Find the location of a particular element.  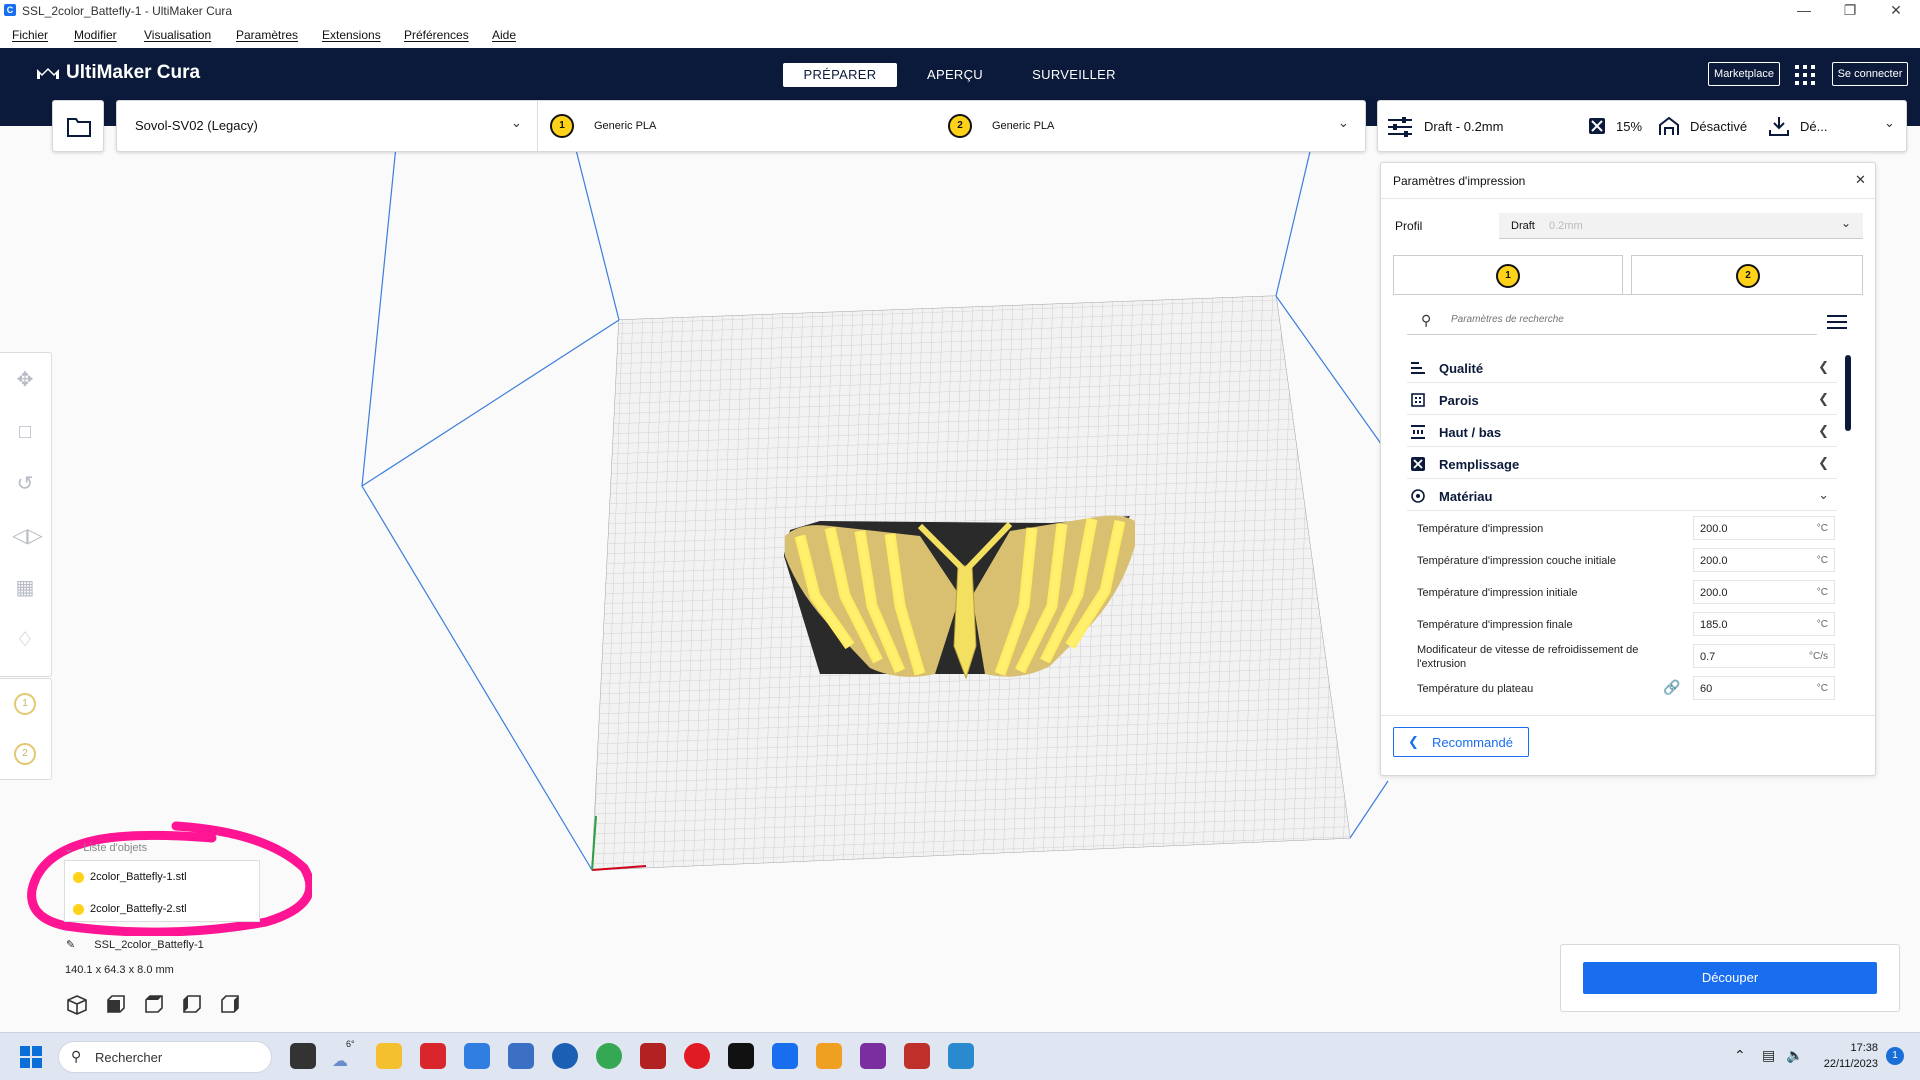

3d-view-icon is located at coordinates (77, 1005).